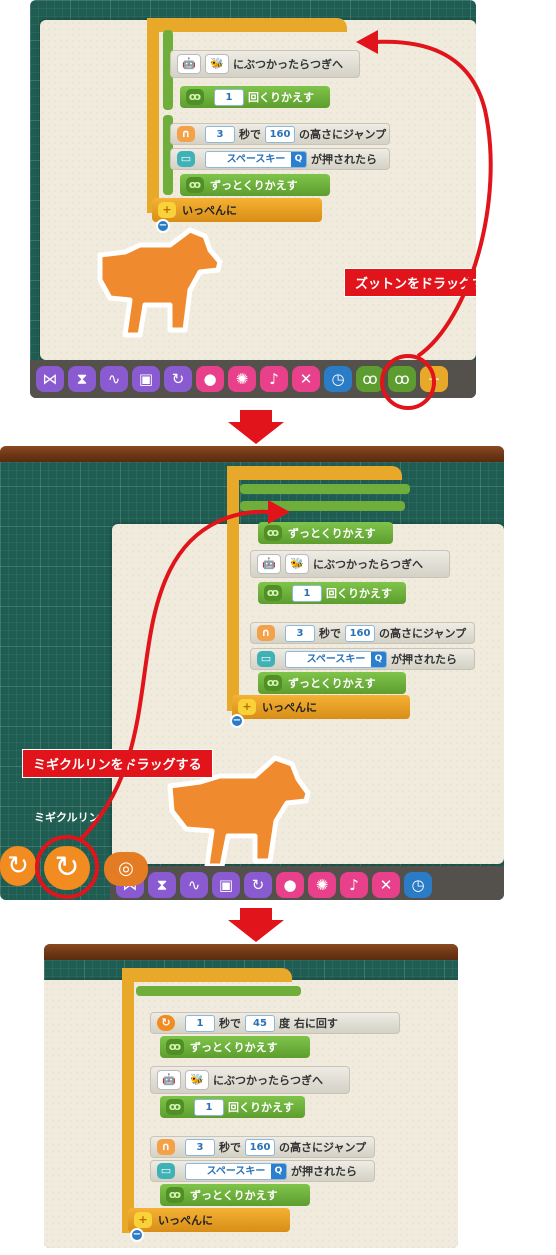  I want to click on palette-chameleon-icon: ◎, so click(126, 869).